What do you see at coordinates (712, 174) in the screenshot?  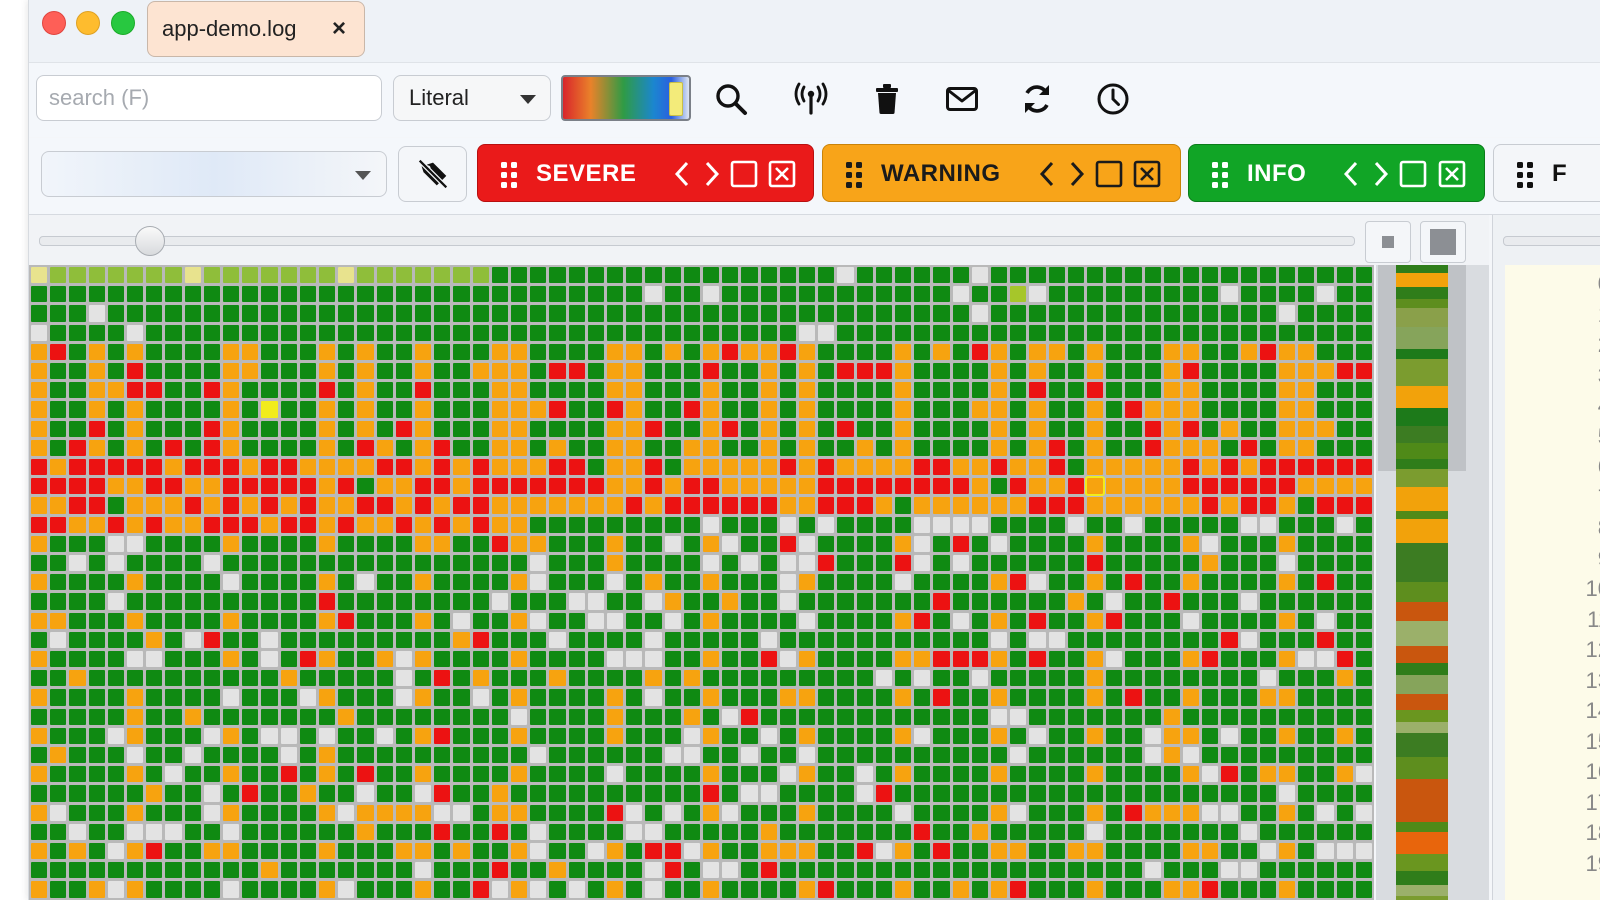 I see `severe-next-button` at bounding box center [712, 174].